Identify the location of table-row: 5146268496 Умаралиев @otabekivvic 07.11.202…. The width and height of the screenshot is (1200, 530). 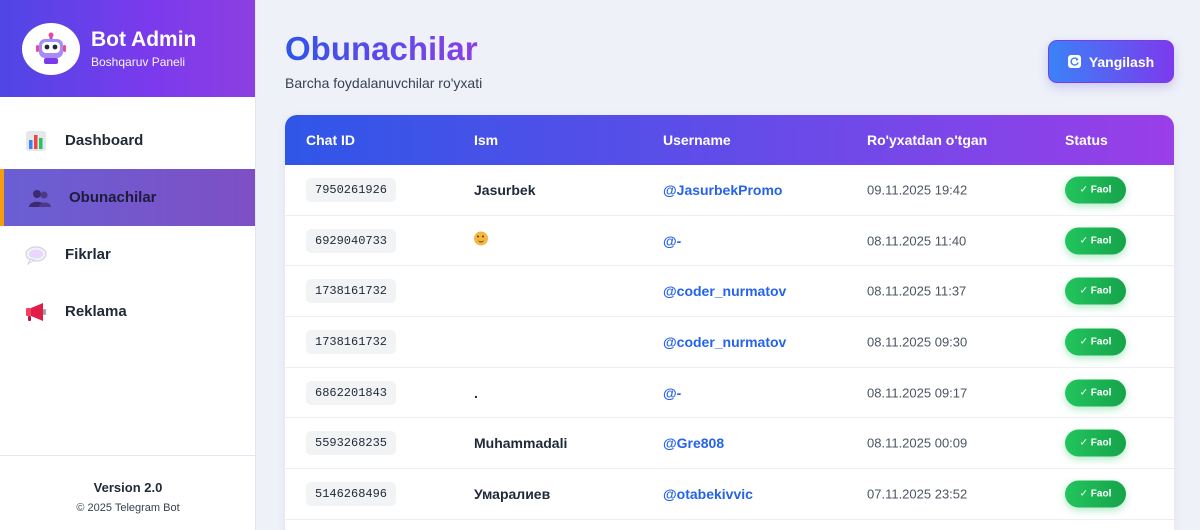
(729, 494).